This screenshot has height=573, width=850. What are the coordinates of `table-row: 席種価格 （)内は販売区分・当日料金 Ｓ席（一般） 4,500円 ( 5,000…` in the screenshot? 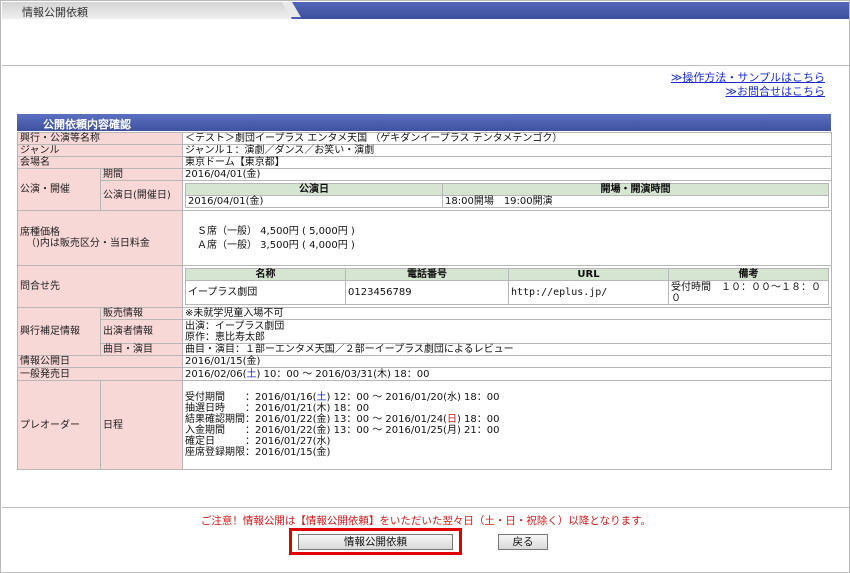 It's located at (424, 238).